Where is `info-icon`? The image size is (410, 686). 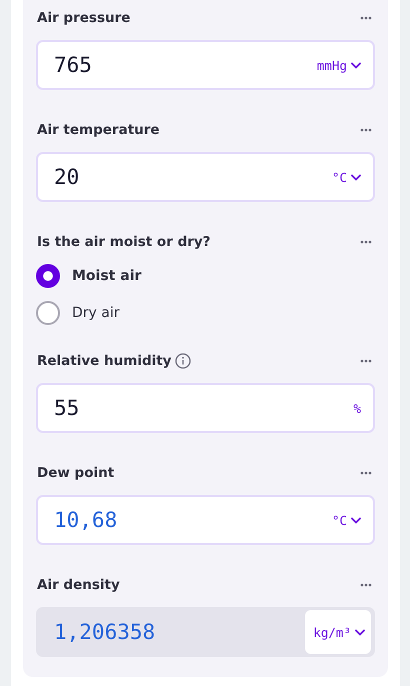
info-icon is located at coordinates (182, 361).